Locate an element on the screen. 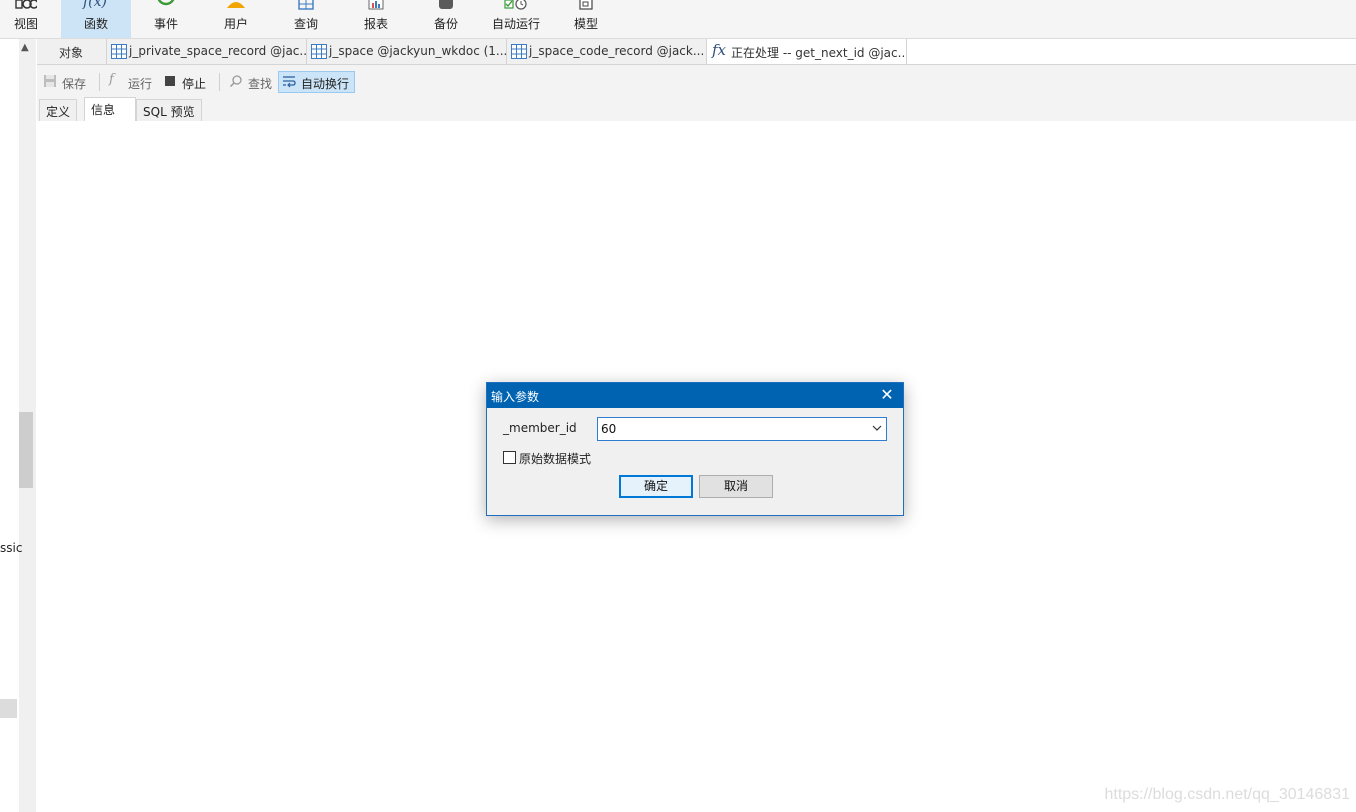  function-icon: f(x) is located at coordinates (94, 5).